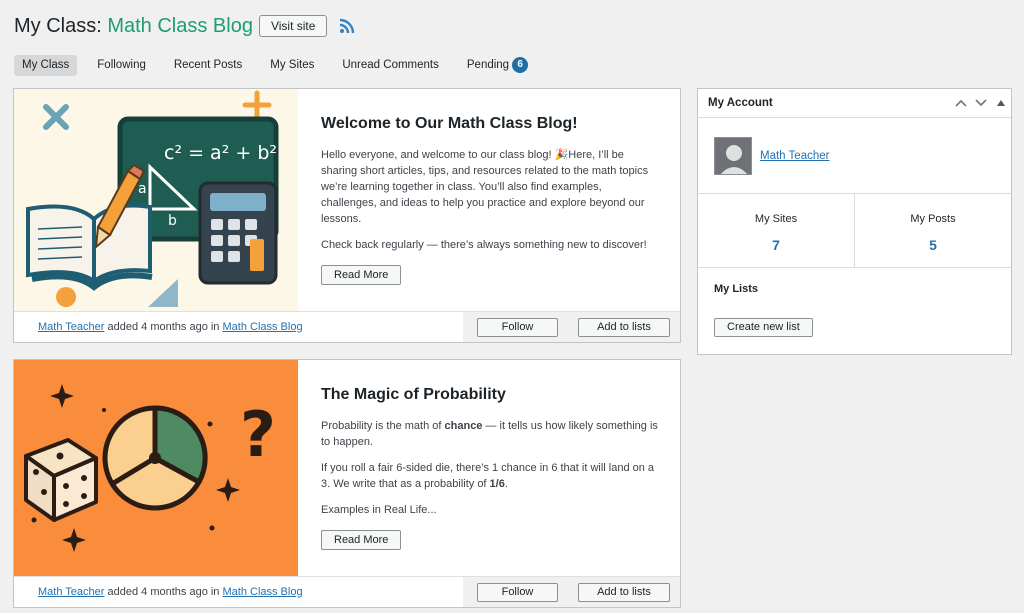 Image resolution: width=1024 pixels, height=613 pixels. Describe the element at coordinates (142, 189) in the screenshot. I see `triangle-side-a: a` at that location.